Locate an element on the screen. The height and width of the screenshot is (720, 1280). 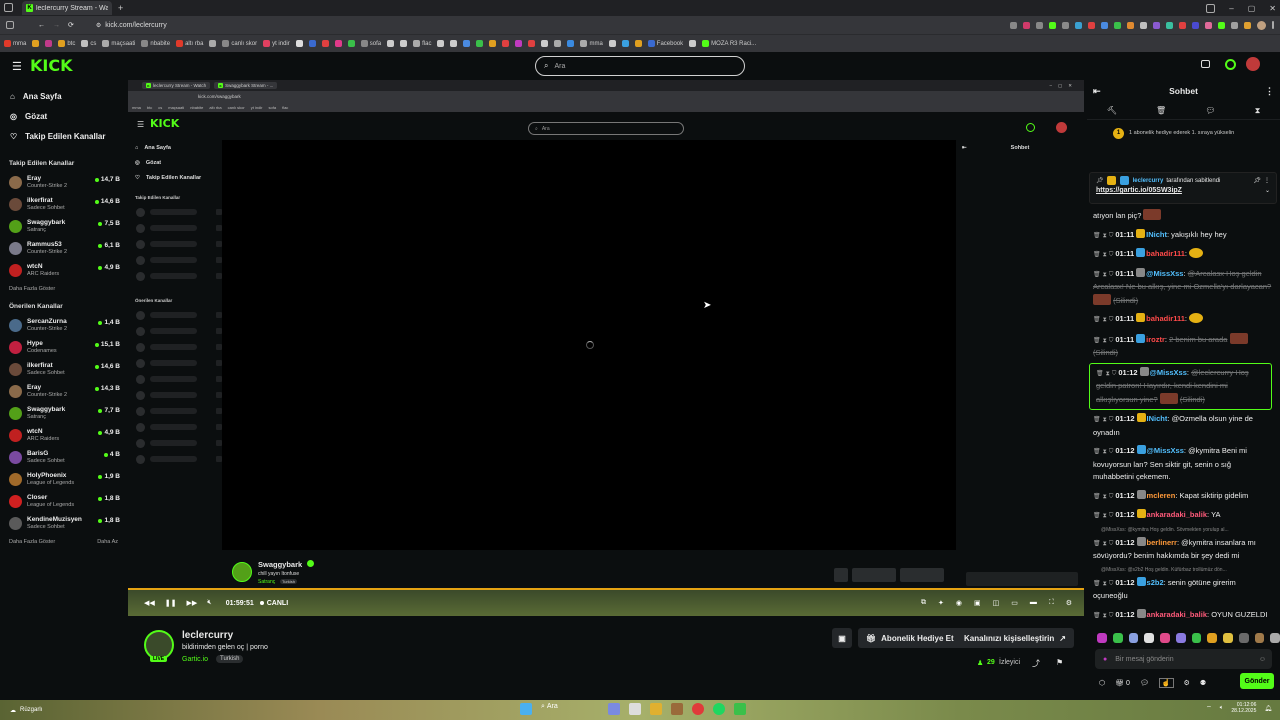
chat-username: mcleren is located at coordinates (1161, 495).